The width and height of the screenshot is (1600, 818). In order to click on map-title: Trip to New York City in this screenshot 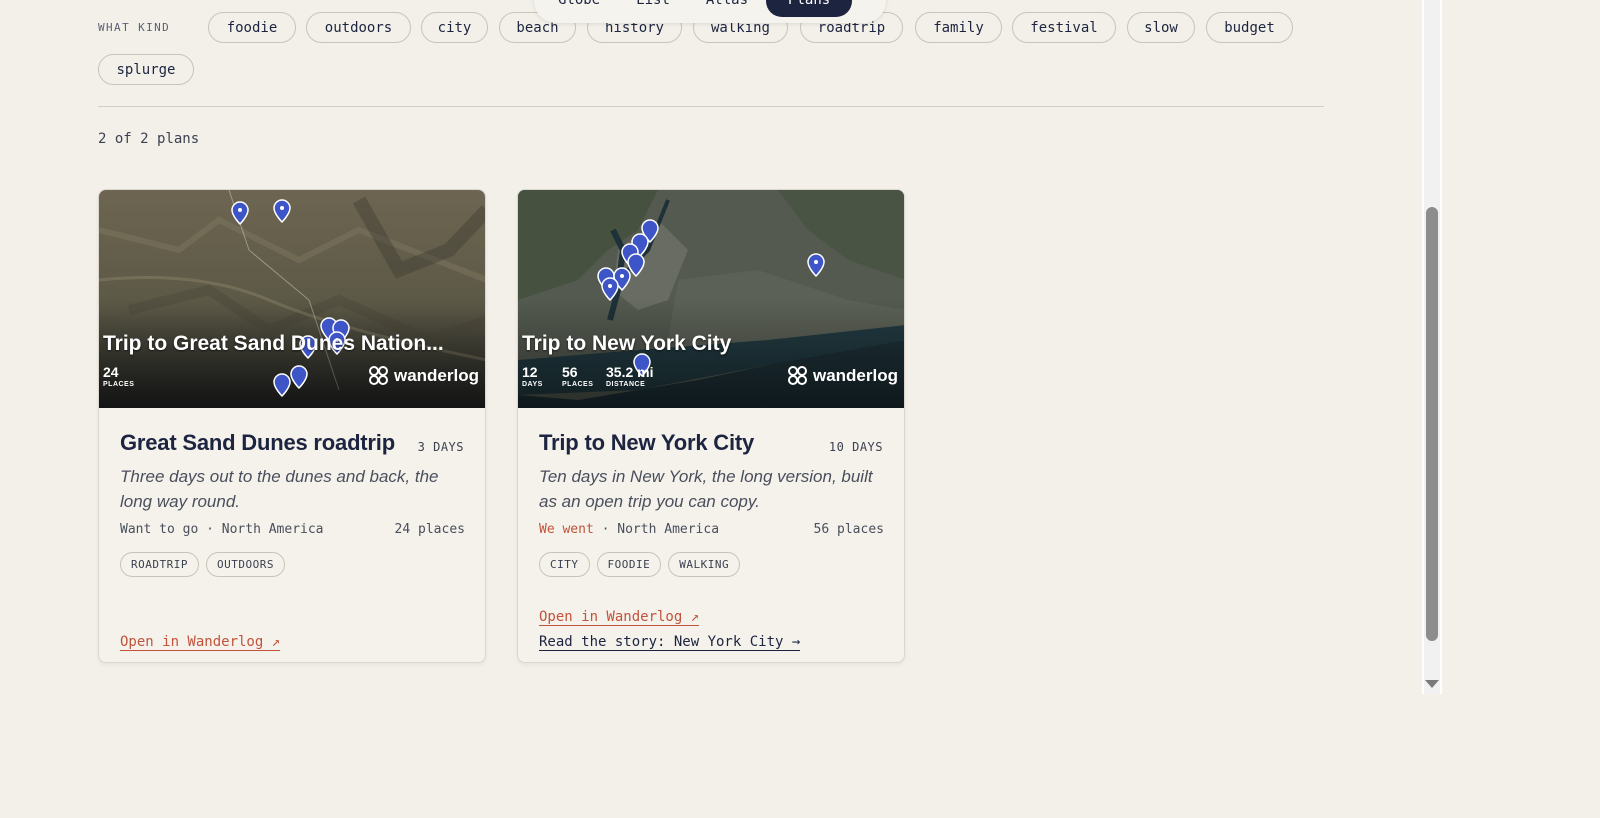, I will do `click(627, 343)`.